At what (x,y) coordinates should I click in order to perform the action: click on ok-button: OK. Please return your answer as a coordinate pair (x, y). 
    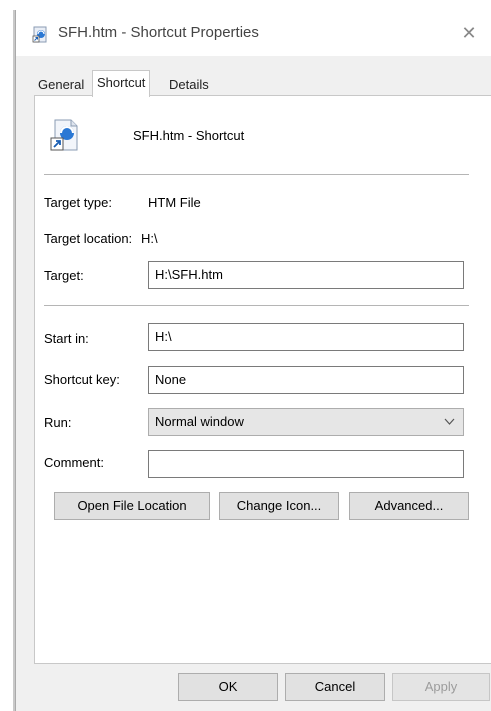
    Looking at the image, I should click on (228, 687).